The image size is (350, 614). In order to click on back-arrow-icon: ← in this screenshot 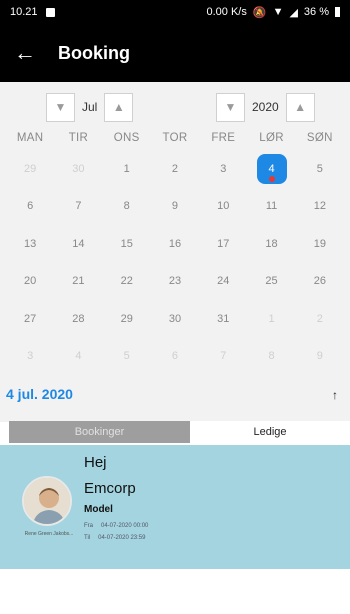, I will do `click(25, 53)`.